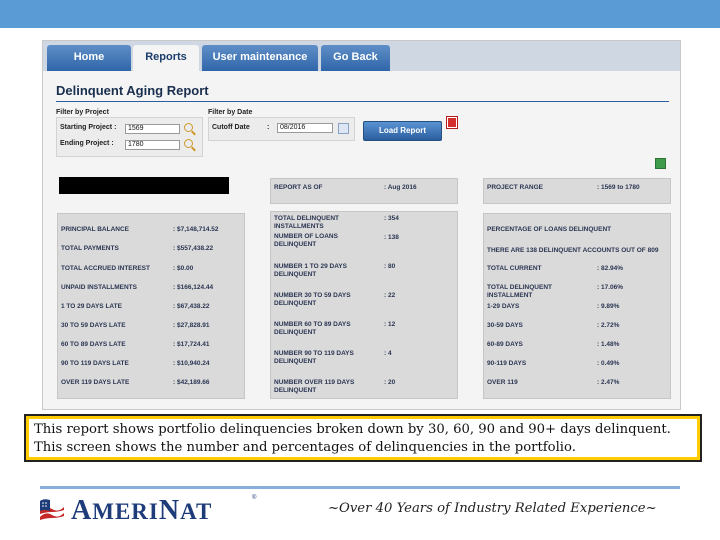  I want to click on redacted-bar, so click(144, 185).